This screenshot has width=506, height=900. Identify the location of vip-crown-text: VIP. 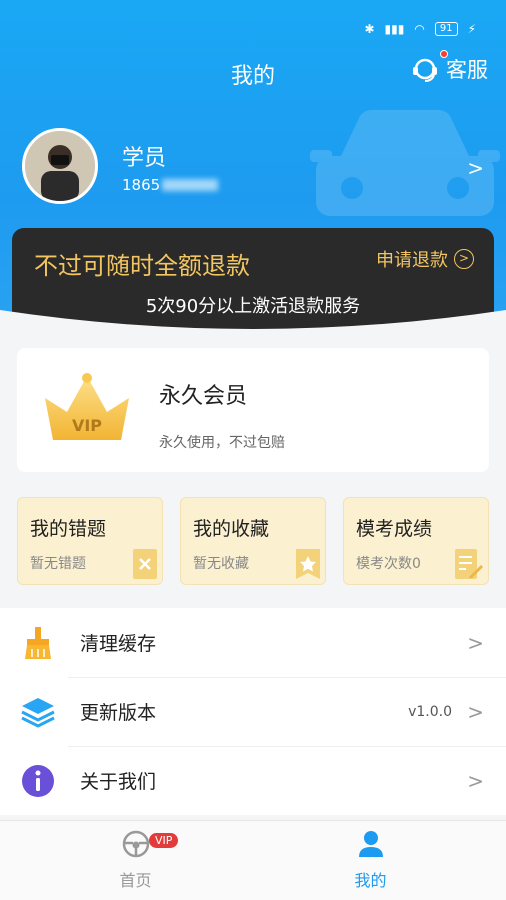
(87, 425).